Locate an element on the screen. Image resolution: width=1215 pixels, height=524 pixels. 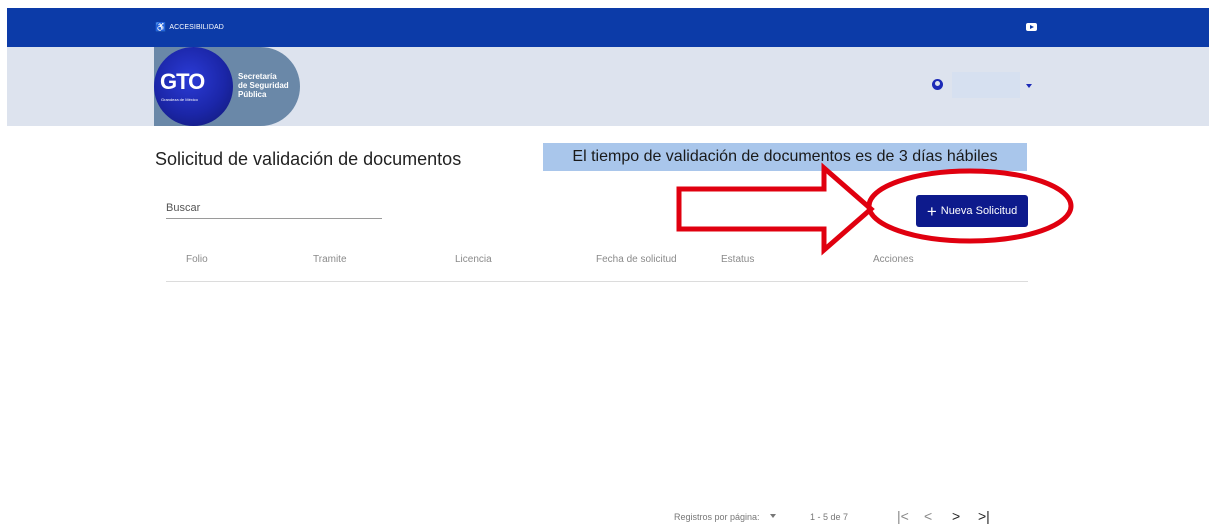
items-per-page-select is located at coordinates (773, 516).